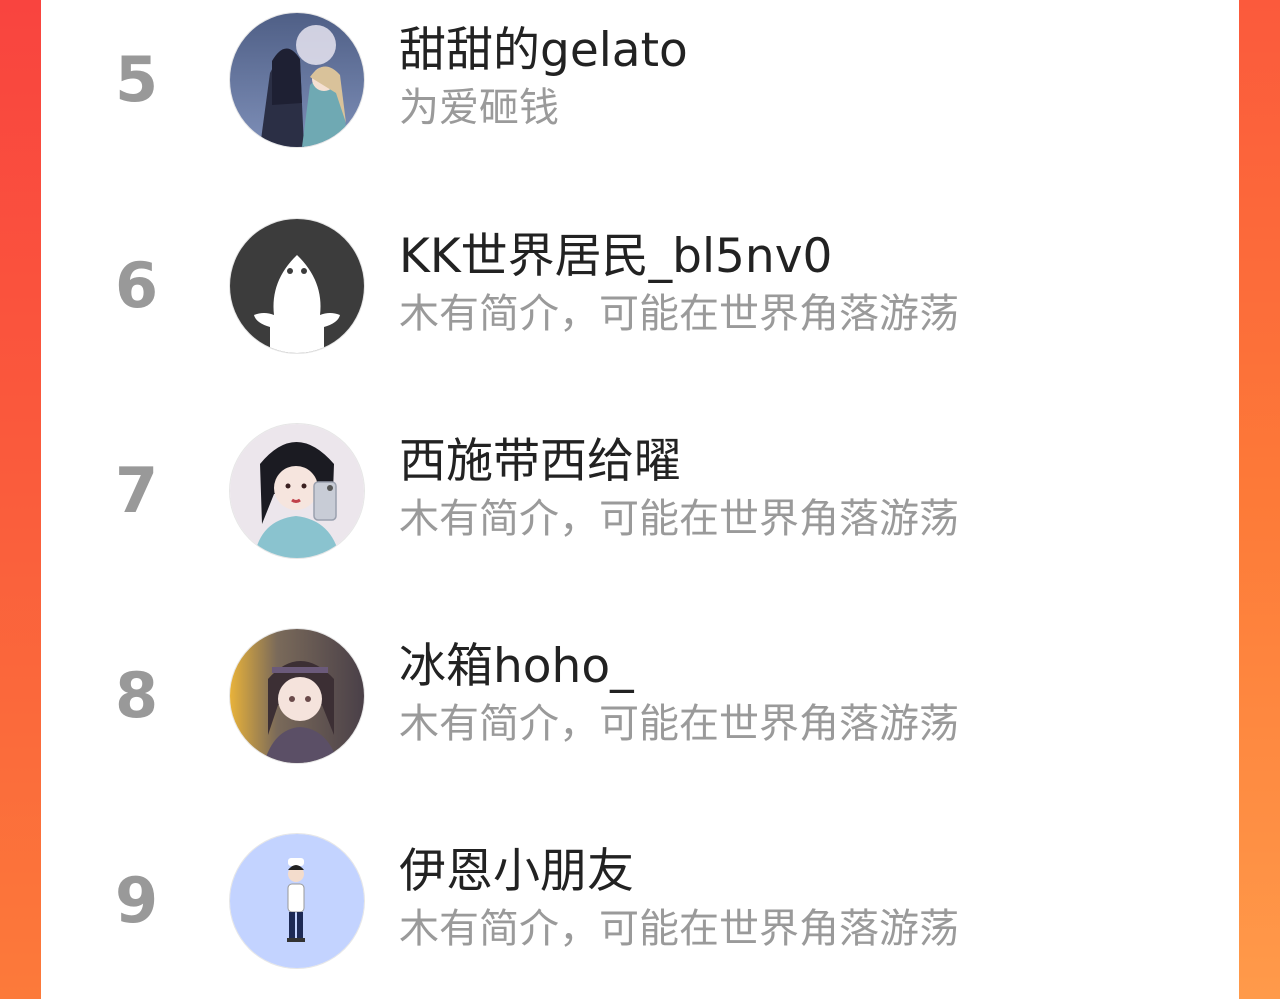 The height and width of the screenshot is (999, 1280). I want to click on user-bio: 为爱砸钱, so click(479, 108).